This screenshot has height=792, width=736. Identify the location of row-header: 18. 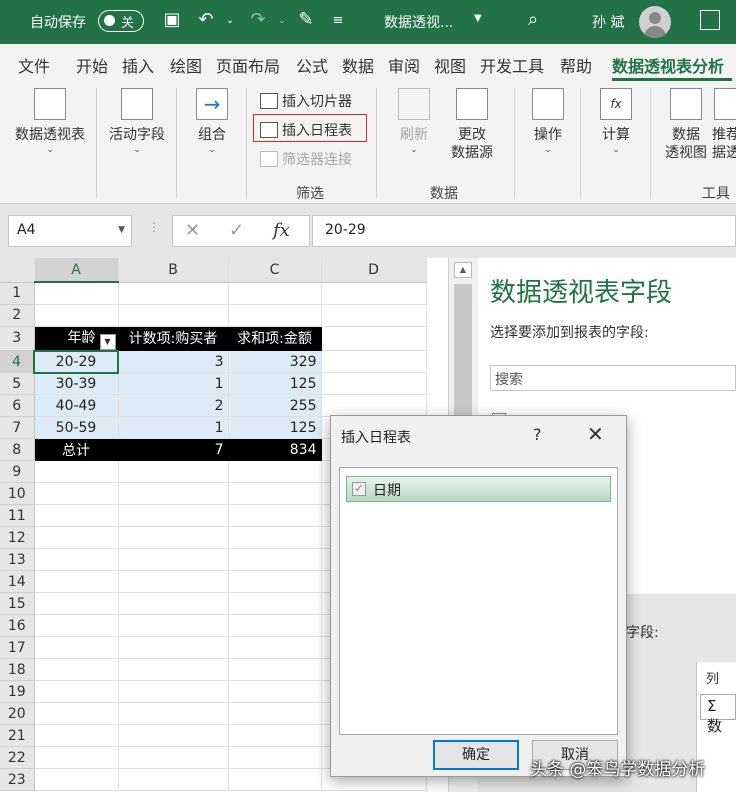
(17, 669).